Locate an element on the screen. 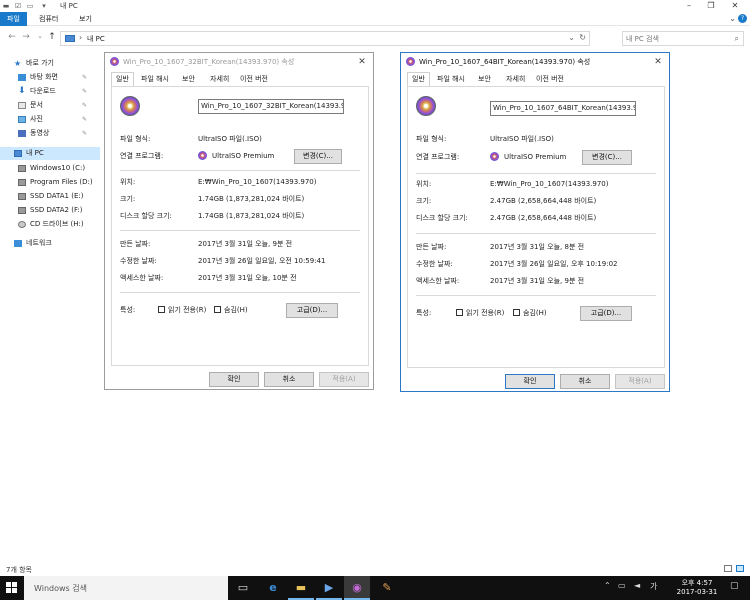  windows-start-icon is located at coordinates (12, 588).